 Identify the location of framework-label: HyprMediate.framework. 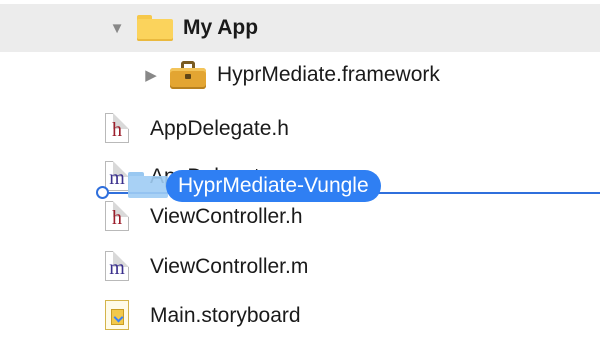
(328, 74).